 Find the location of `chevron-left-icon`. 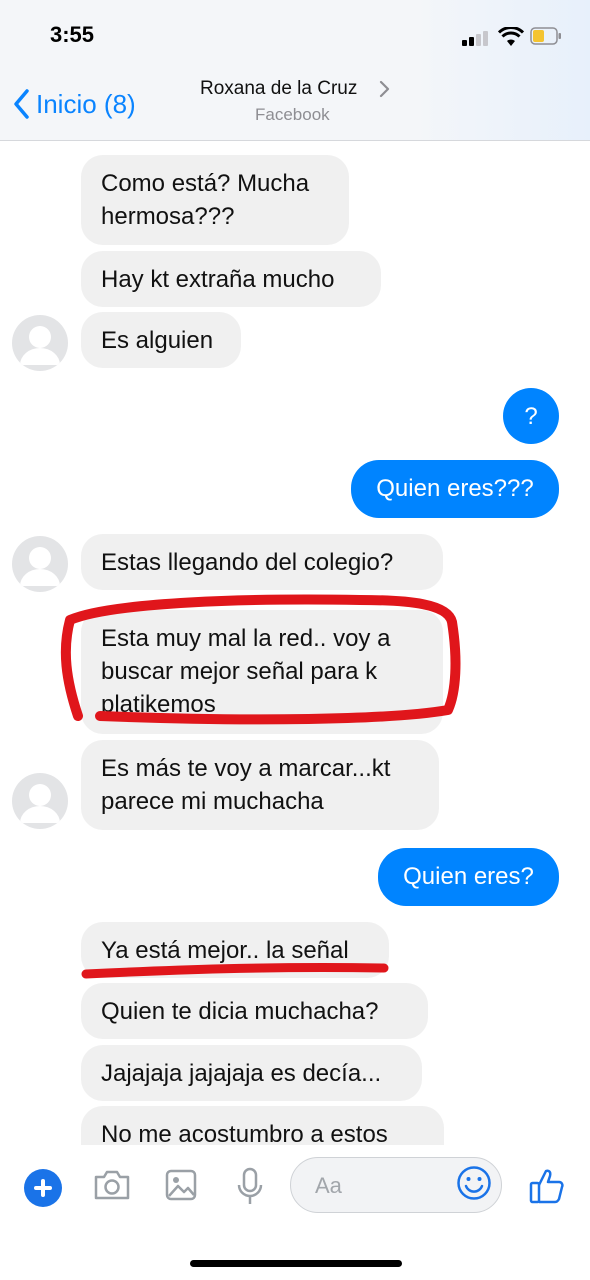

chevron-left-icon is located at coordinates (21, 104).